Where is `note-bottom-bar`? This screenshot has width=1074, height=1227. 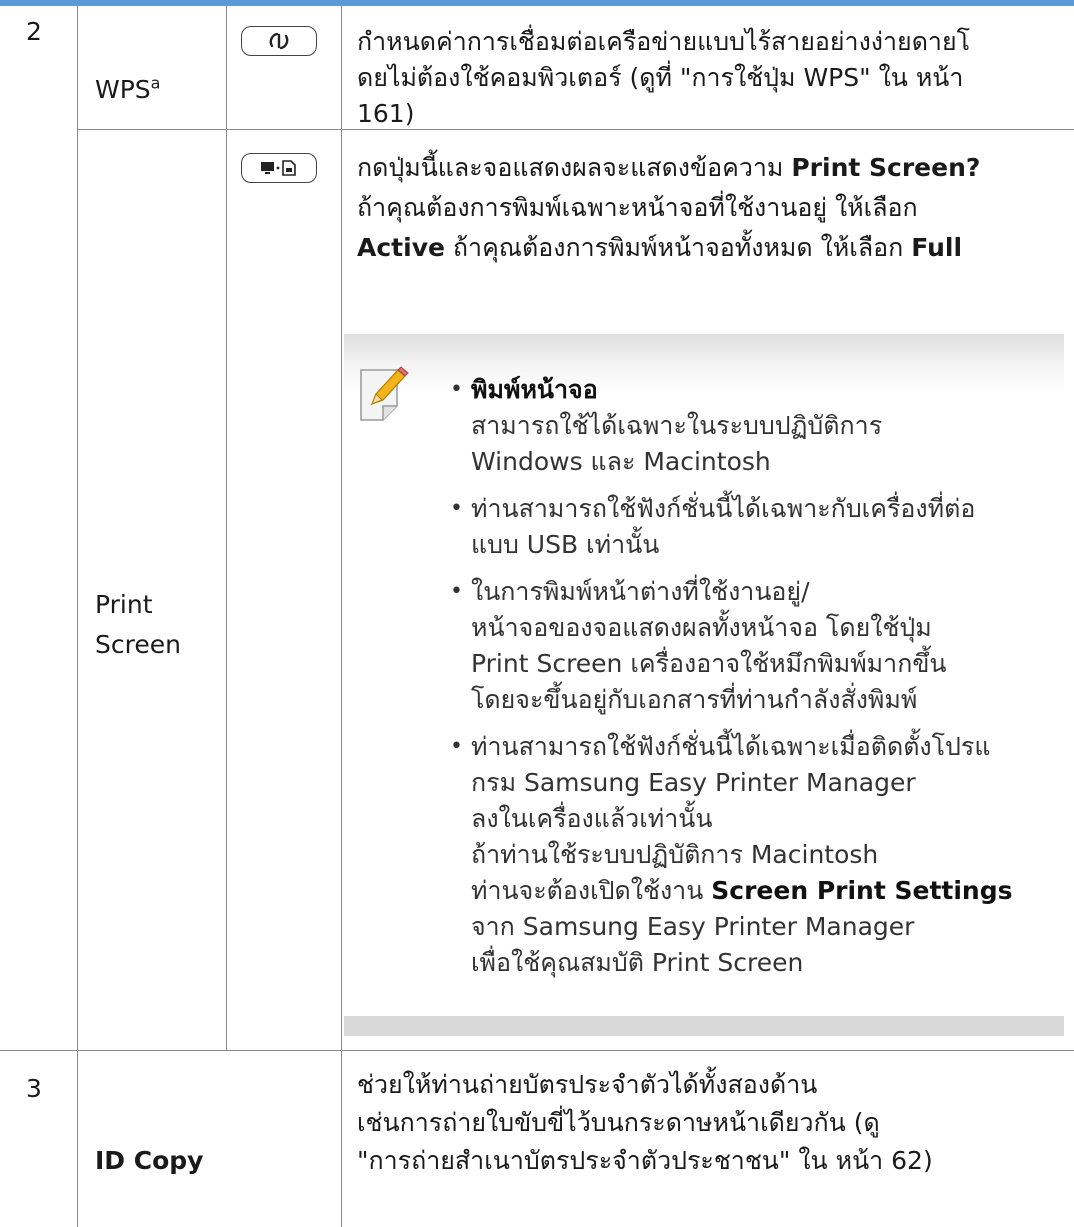 note-bottom-bar is located at coordinates (704, 1026).